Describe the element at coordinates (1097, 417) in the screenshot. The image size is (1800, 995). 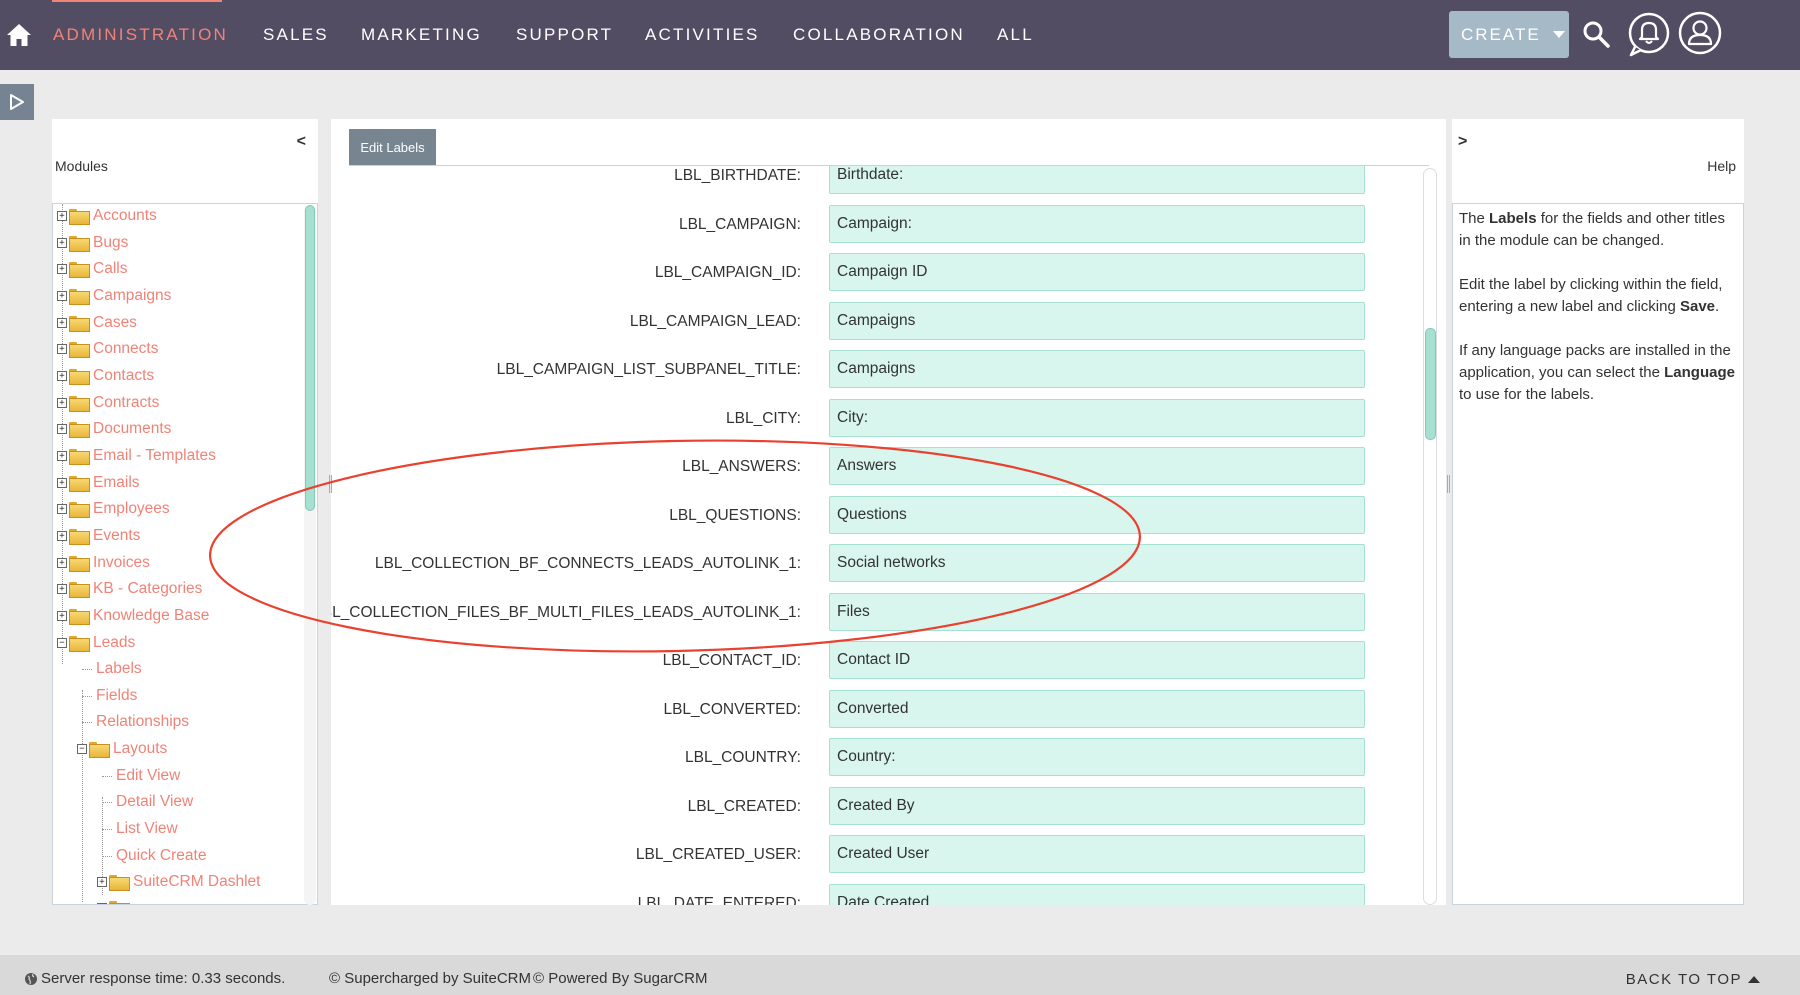
I see `label-value-input: City:` at that location.